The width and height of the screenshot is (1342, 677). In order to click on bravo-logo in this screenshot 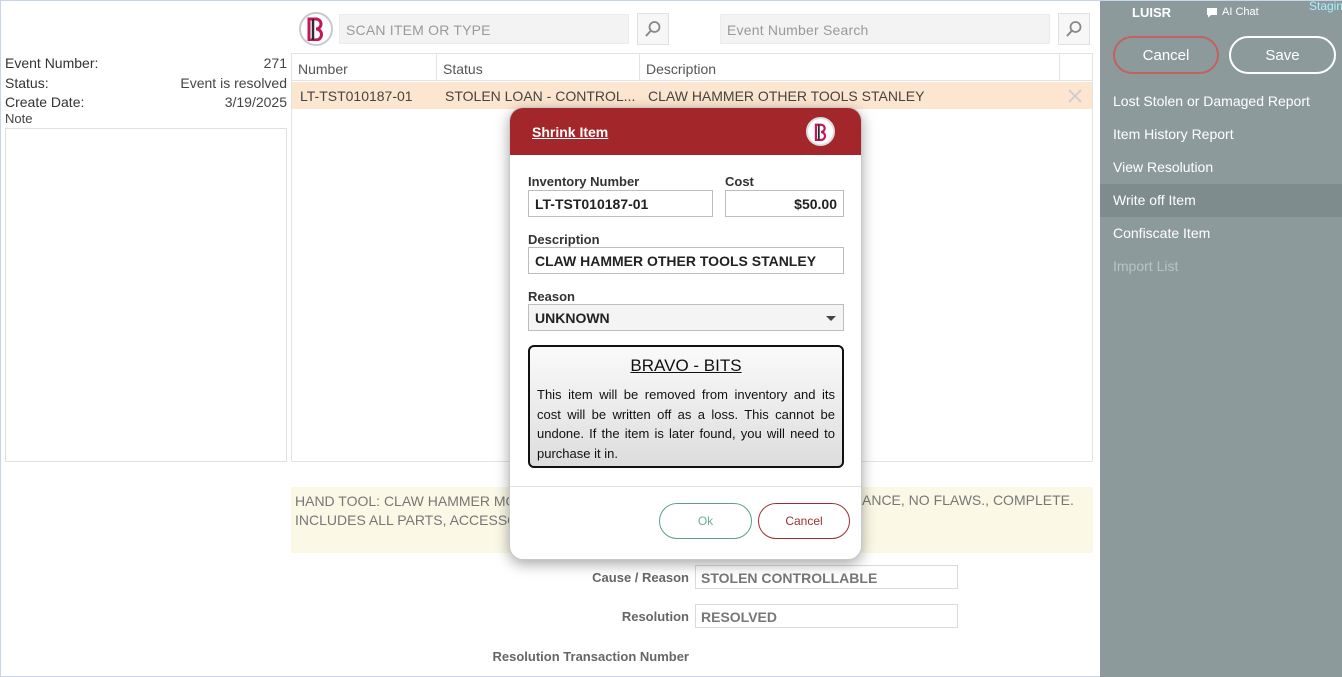, I will do `click(316, 29)`.